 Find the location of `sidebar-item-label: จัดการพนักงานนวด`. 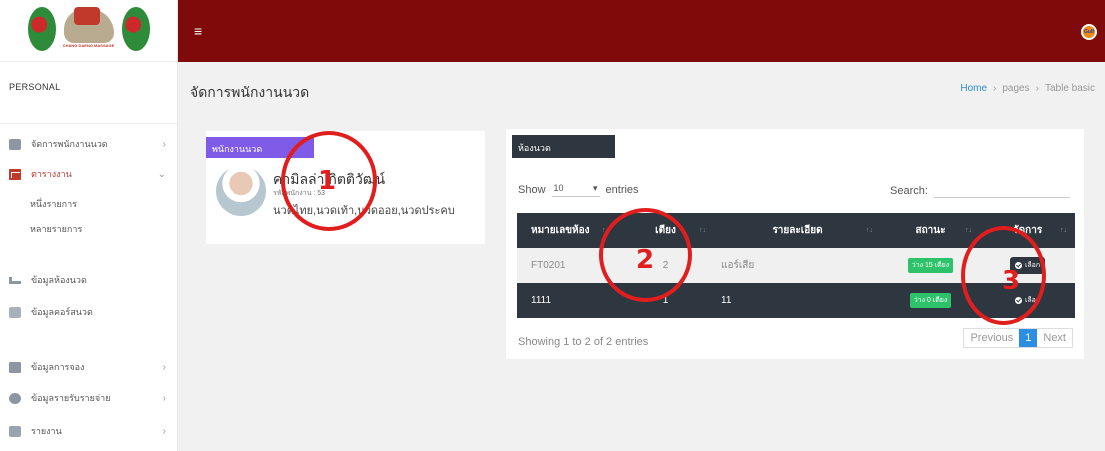

sidebar-item-label: จัดการพนักงานนวด is located at coordinates (69, 144).